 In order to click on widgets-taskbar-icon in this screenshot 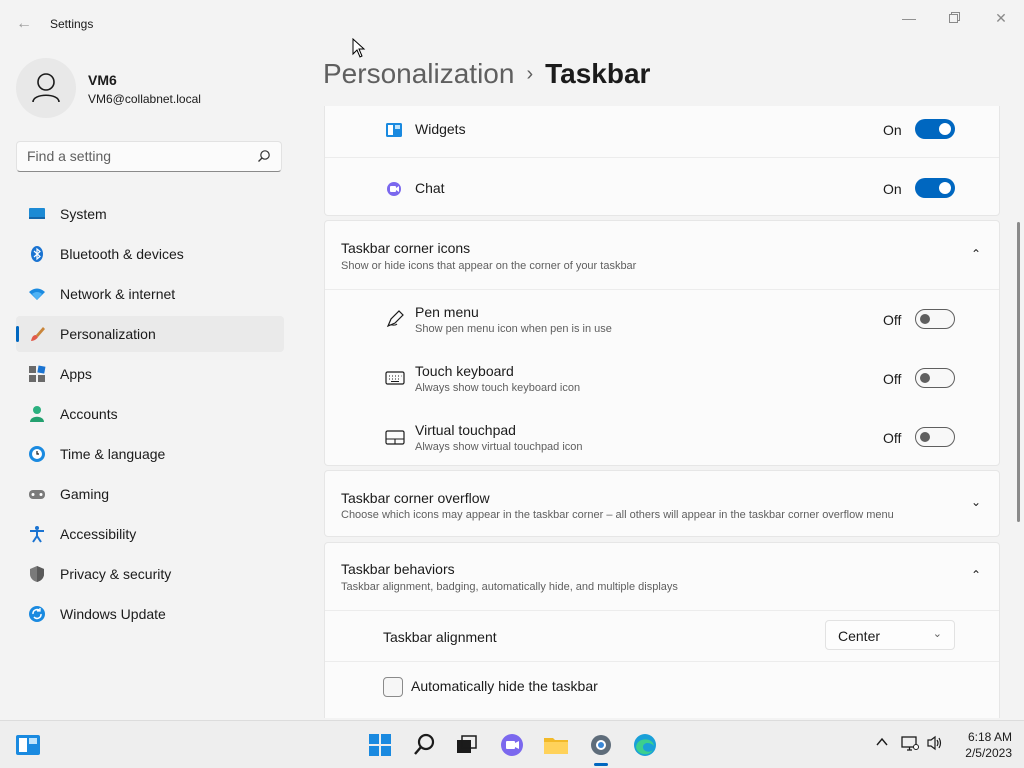, I will do `click(28, 745)`.